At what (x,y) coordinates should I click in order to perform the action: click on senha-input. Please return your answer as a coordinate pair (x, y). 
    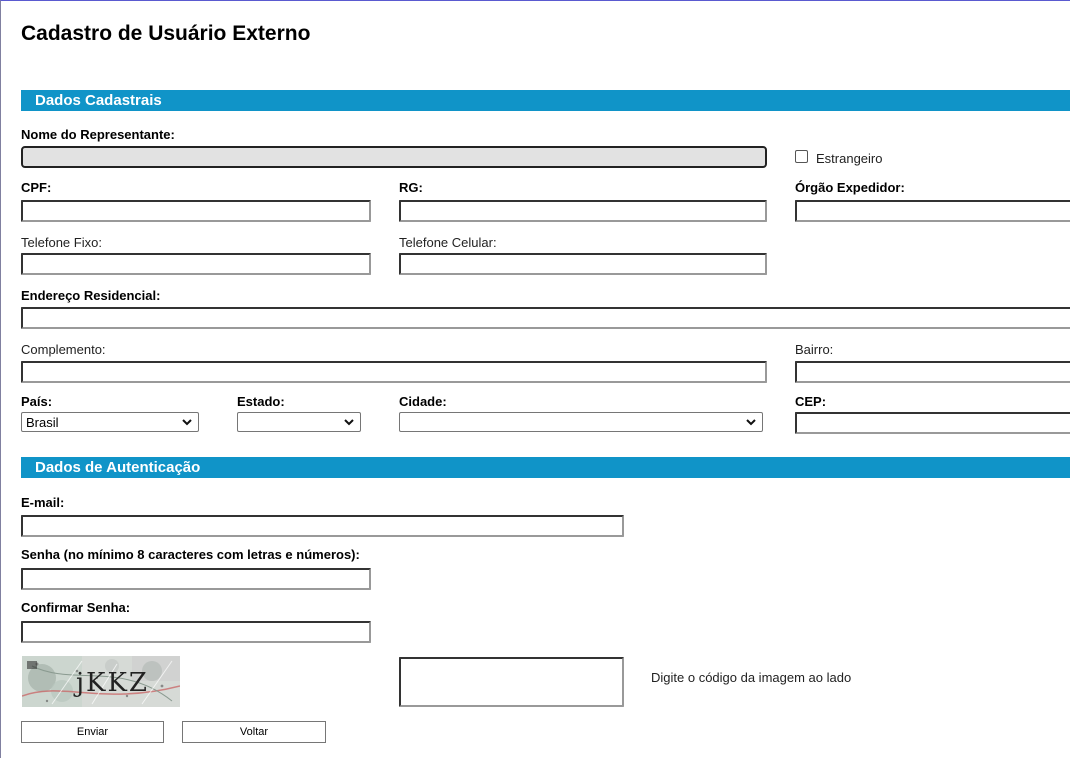
    Looking at the image, I should click on (196, 579).